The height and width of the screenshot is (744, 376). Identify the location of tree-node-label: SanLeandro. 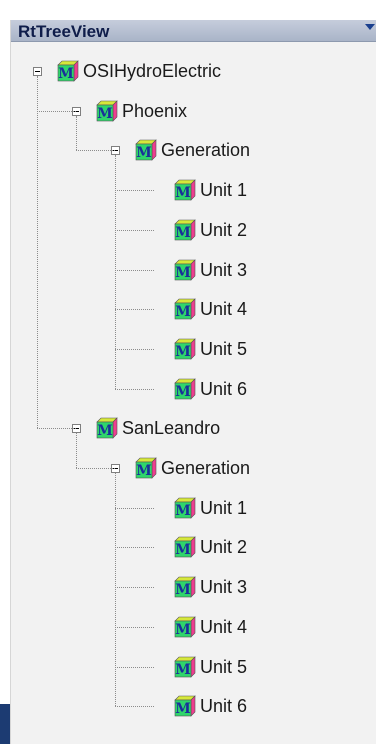
(171, 428).